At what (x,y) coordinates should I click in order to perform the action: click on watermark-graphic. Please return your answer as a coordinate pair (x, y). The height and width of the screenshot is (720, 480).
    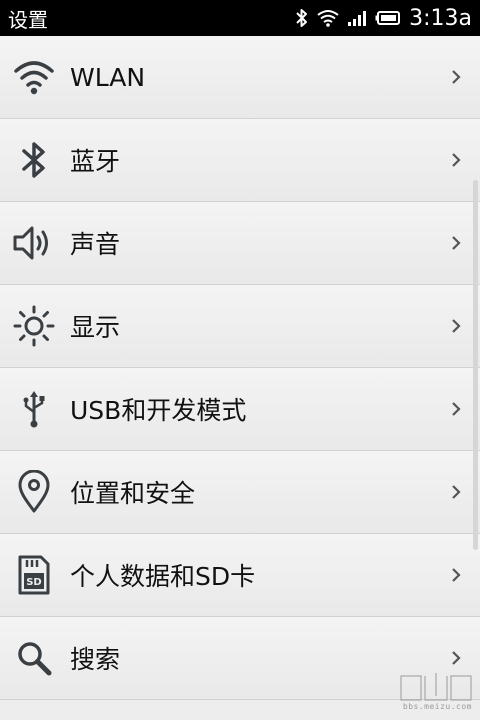
    Looking at the image, I should click on (436, 687).